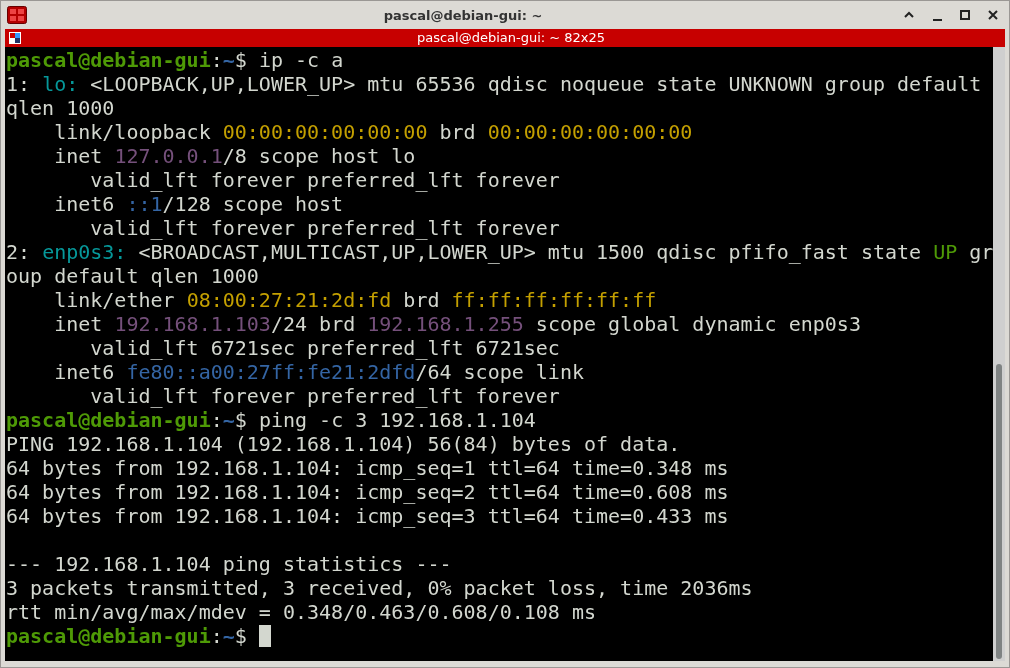 The width and height of the screenshot is (1010, 668). I want to click on terminal-tab-icon, so click(15, 38).